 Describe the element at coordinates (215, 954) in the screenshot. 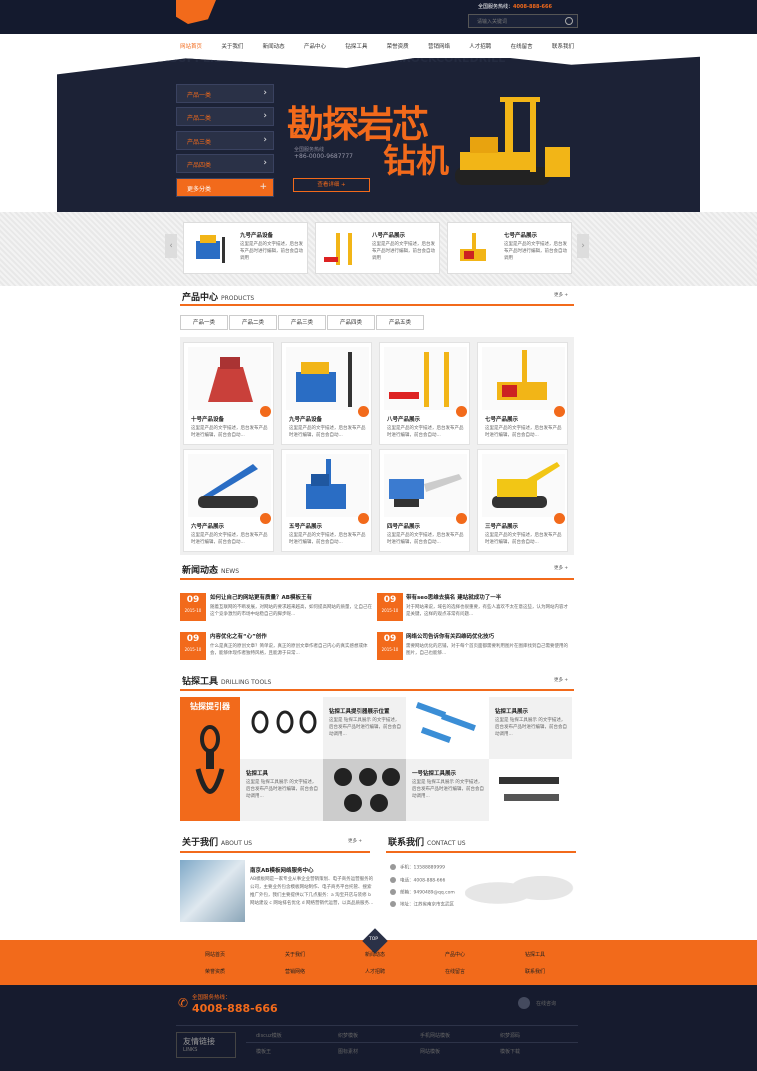

I see `footer-nav-item: 网站首页` at that location.